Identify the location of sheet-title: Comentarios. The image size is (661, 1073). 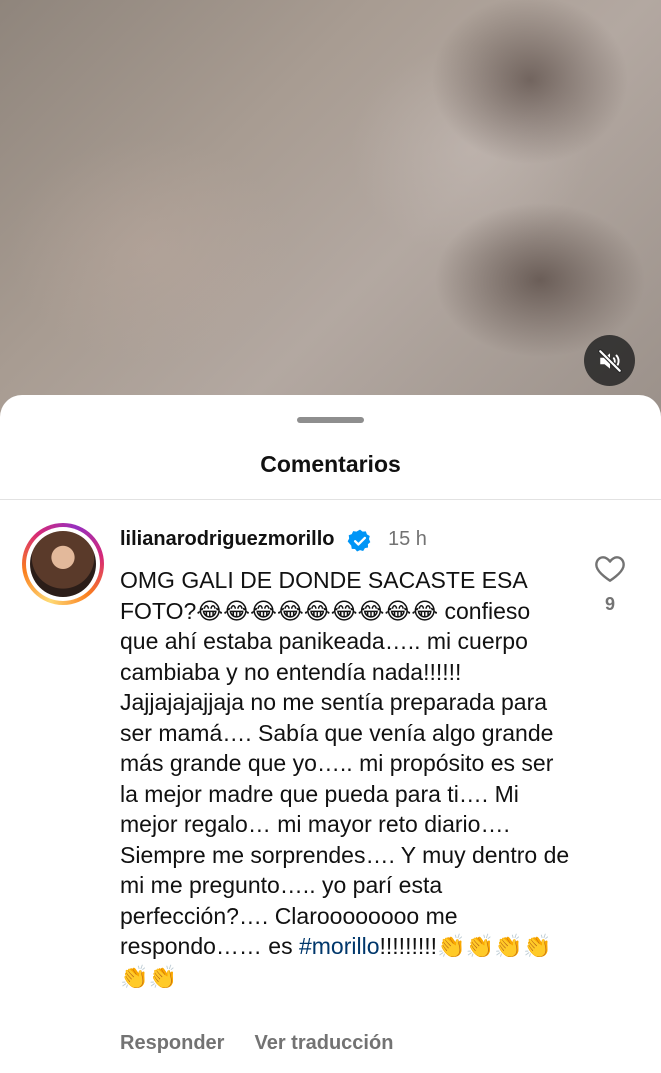
(330, 464).